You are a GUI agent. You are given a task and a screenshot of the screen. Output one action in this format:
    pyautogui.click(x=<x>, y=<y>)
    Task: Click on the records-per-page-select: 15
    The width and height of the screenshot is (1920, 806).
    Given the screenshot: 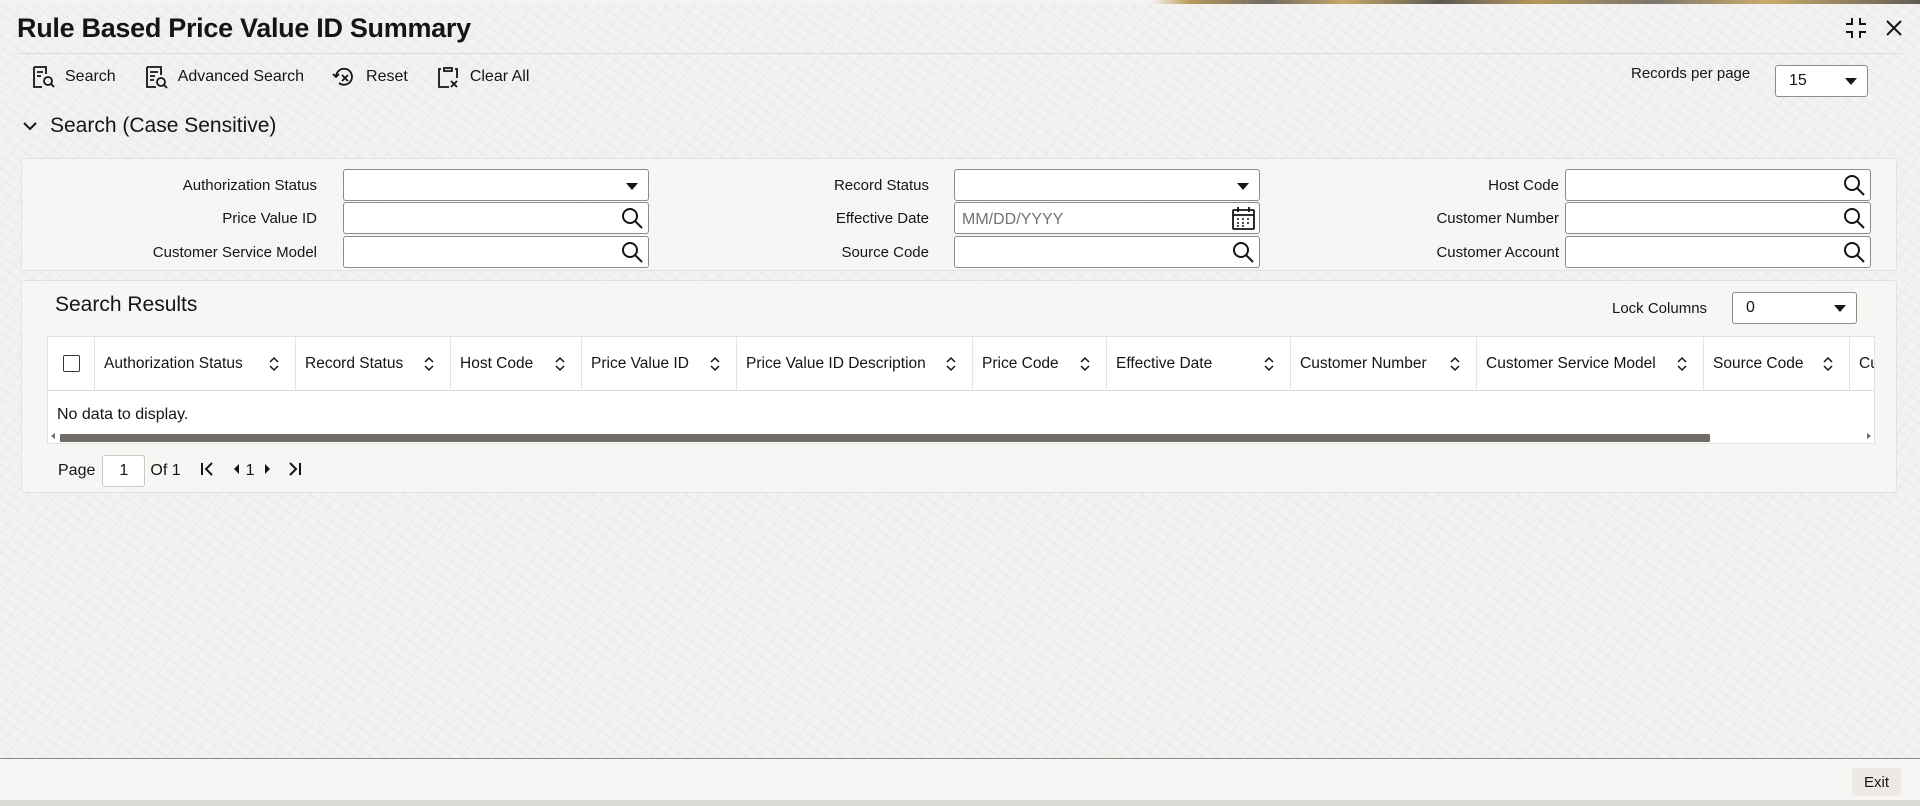 What is the action you would take?
    pyautogui.click(x=1821, y=81)
    